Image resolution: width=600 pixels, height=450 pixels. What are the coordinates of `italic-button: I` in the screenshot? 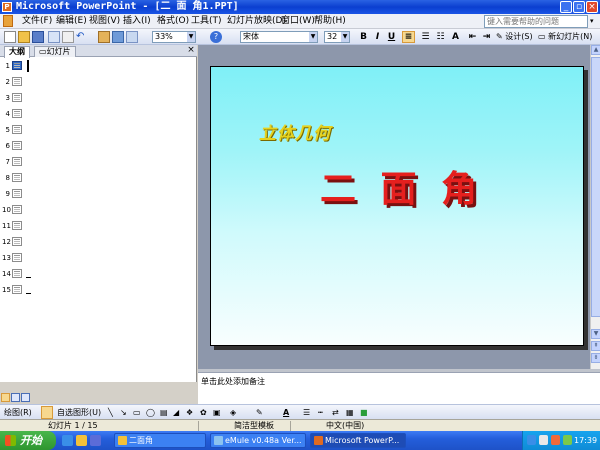 It's located at (377, 37).